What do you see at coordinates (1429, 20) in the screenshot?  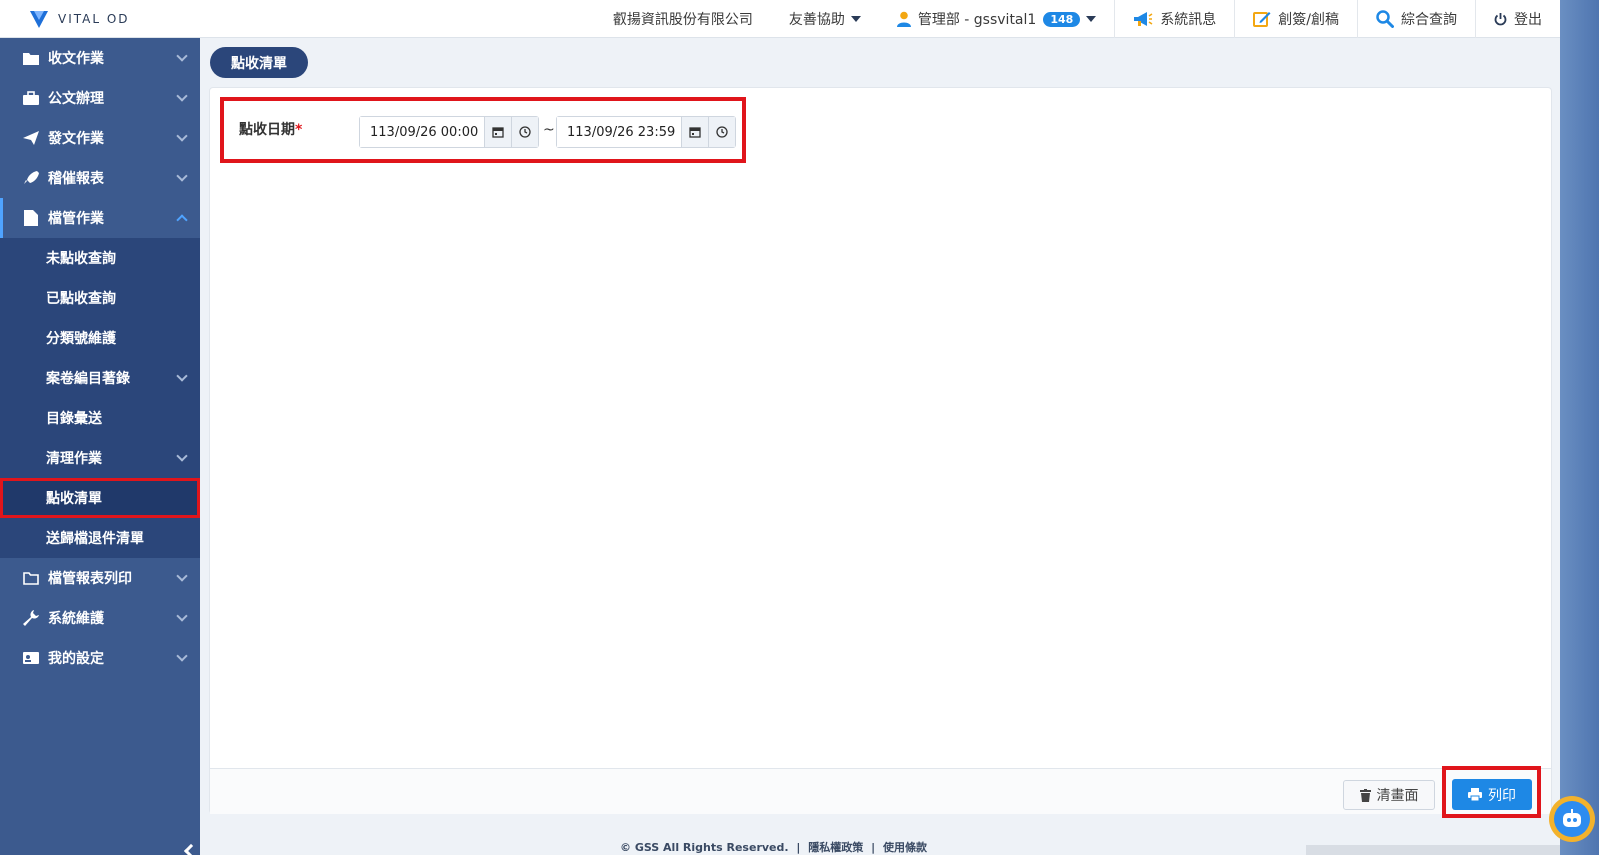 I see `search-label: 綜合查詢` at bounding box center [1429, 20].